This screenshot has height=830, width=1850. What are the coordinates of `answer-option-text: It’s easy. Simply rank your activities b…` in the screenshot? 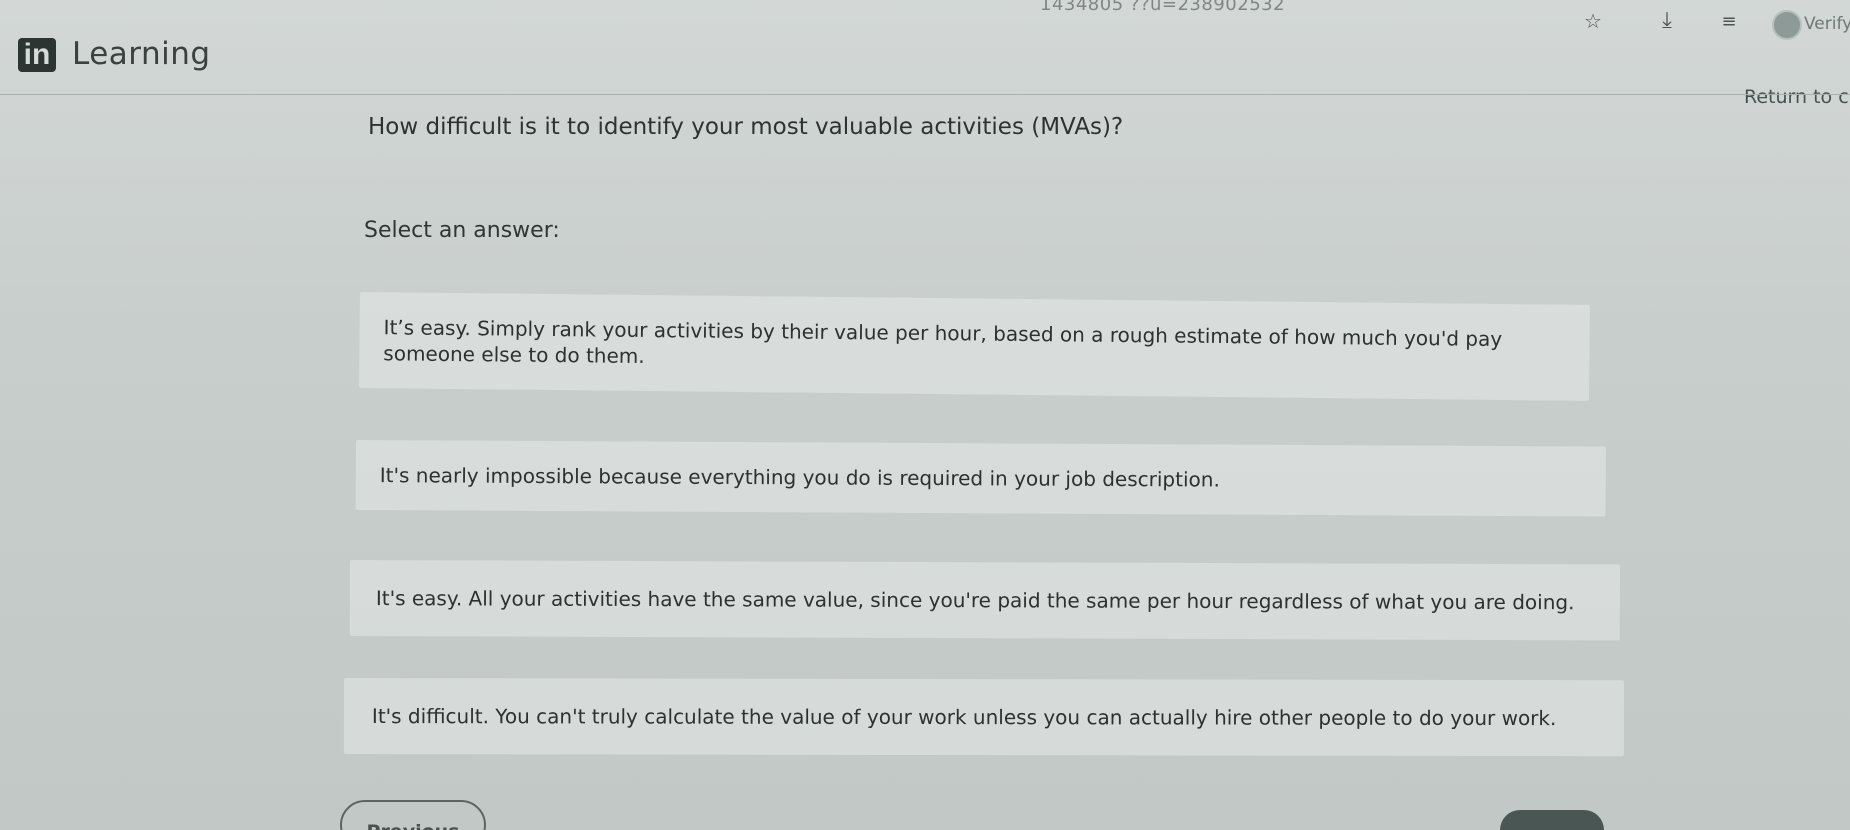 It's located at (942, 346).